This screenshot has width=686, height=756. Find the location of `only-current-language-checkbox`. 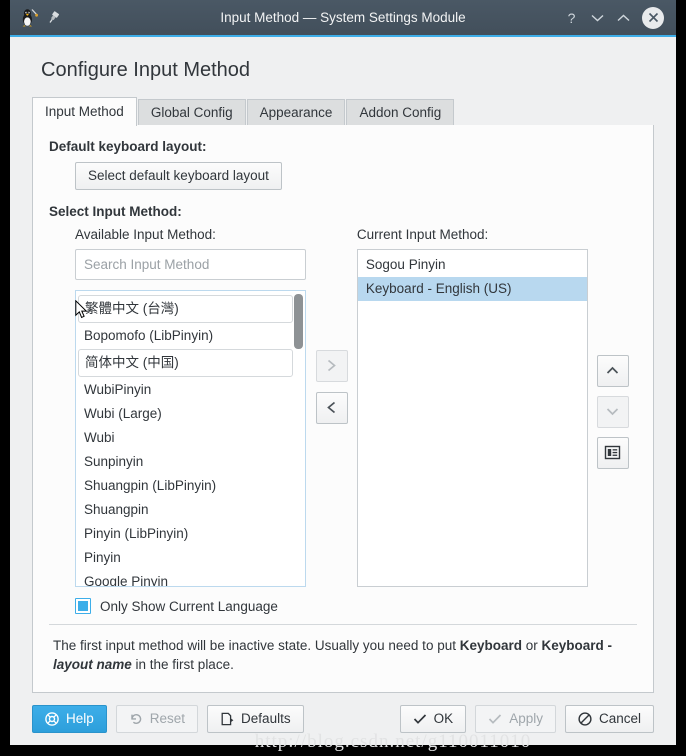

only-current-language-checkbox is located at coordinates (83, 606).